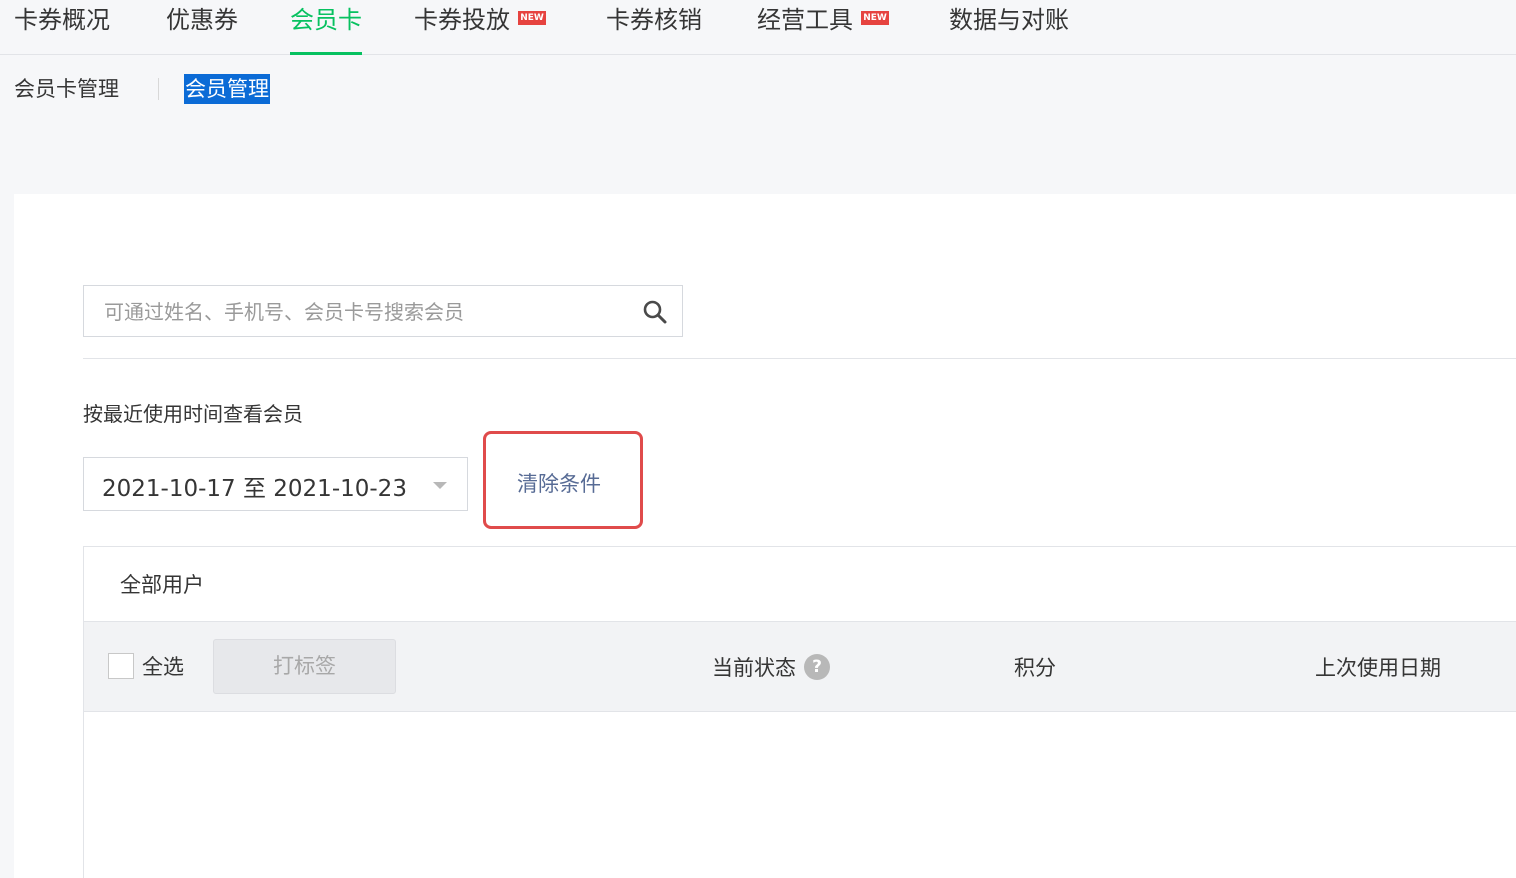  I want to click on nav-item-label: 卡券概况, so click(62, 20).